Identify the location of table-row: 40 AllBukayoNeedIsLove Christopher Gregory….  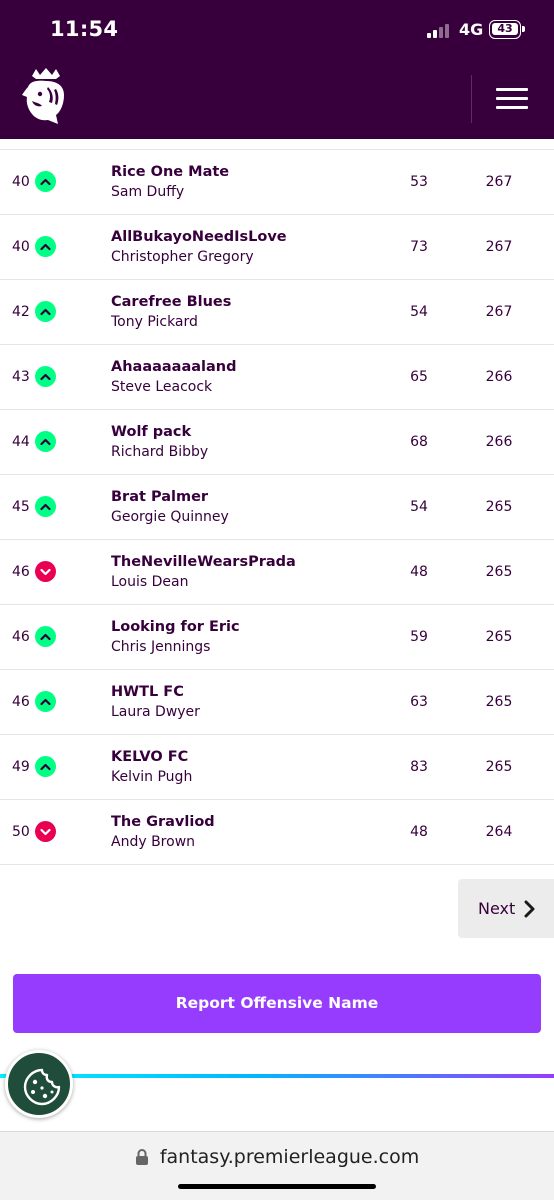
(277, 247).